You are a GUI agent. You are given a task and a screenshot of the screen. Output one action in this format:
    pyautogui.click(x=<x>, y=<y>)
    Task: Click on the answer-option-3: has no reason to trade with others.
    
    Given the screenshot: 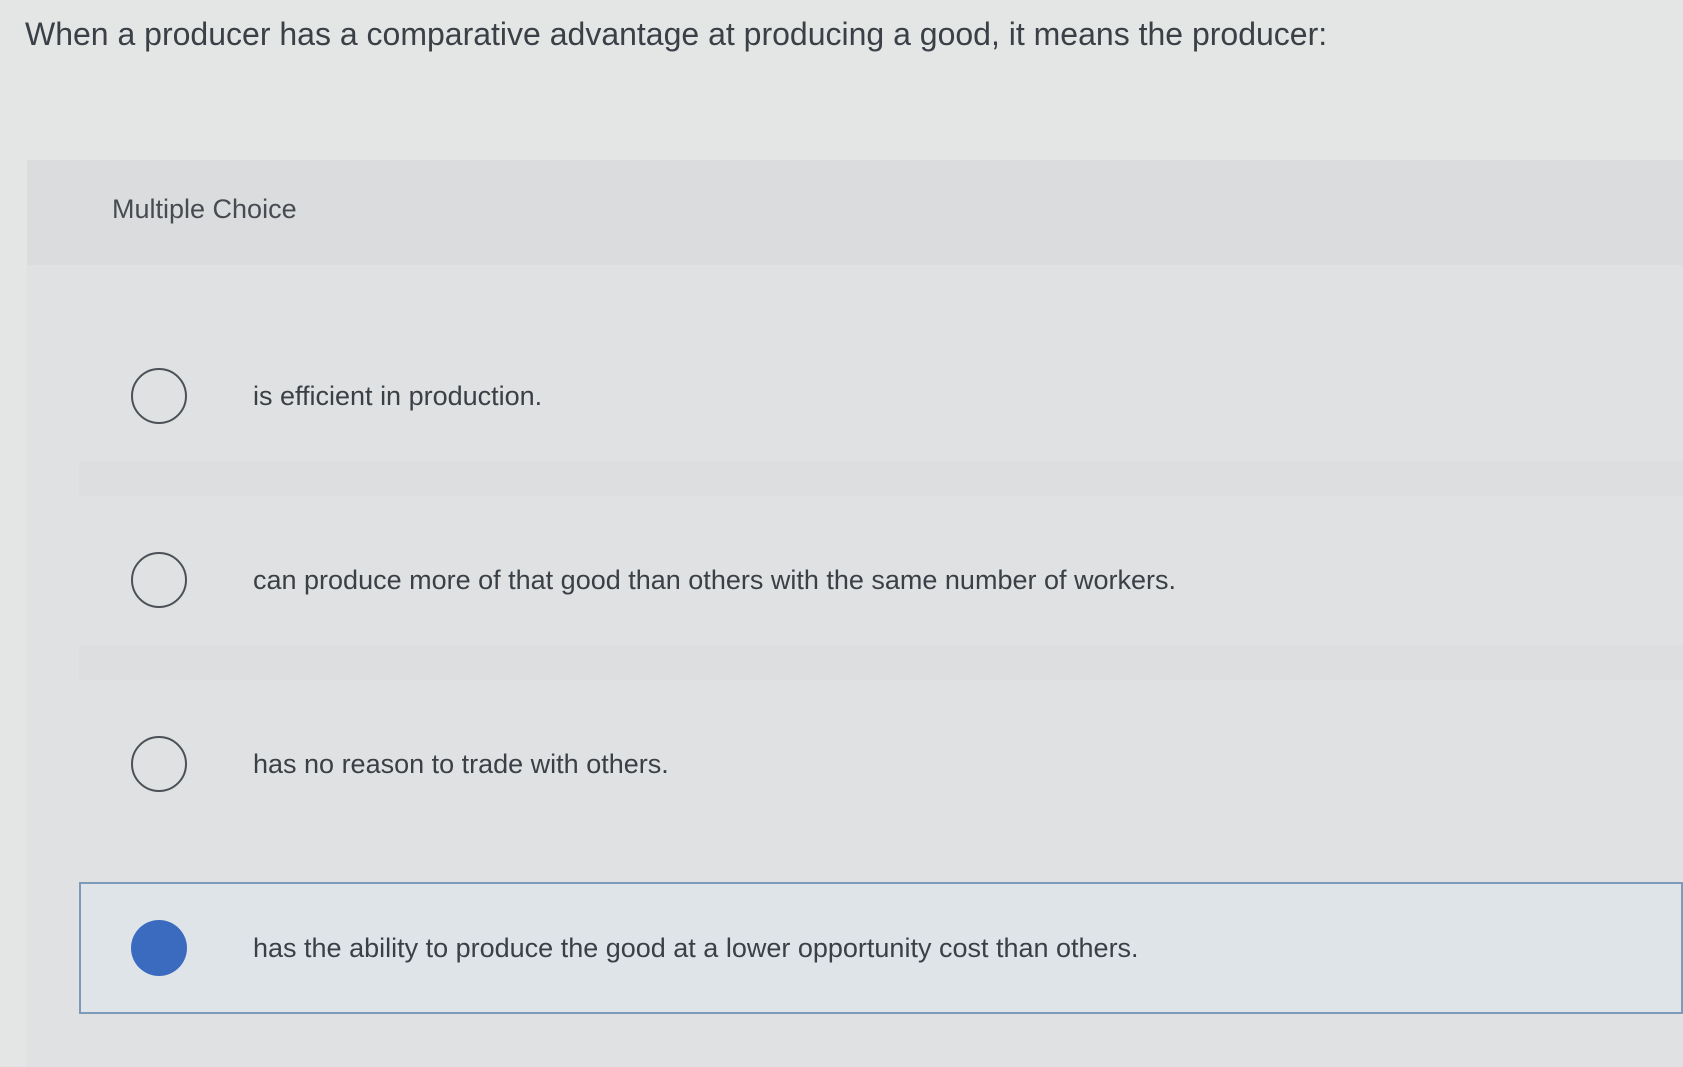 What is the action you would take?
    pyautogui.click(x=881, y=764)
    